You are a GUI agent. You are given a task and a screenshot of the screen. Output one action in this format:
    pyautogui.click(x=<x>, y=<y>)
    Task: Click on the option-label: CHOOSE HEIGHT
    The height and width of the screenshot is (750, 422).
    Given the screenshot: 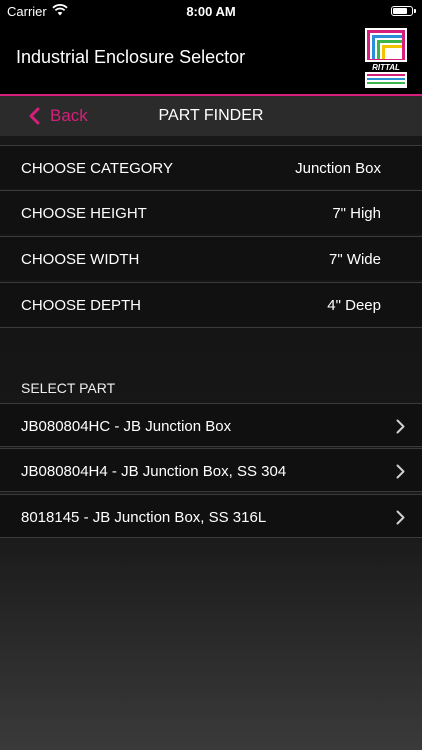 What is the action you would take?
    pyautogui.click(x=84, y=213)
    